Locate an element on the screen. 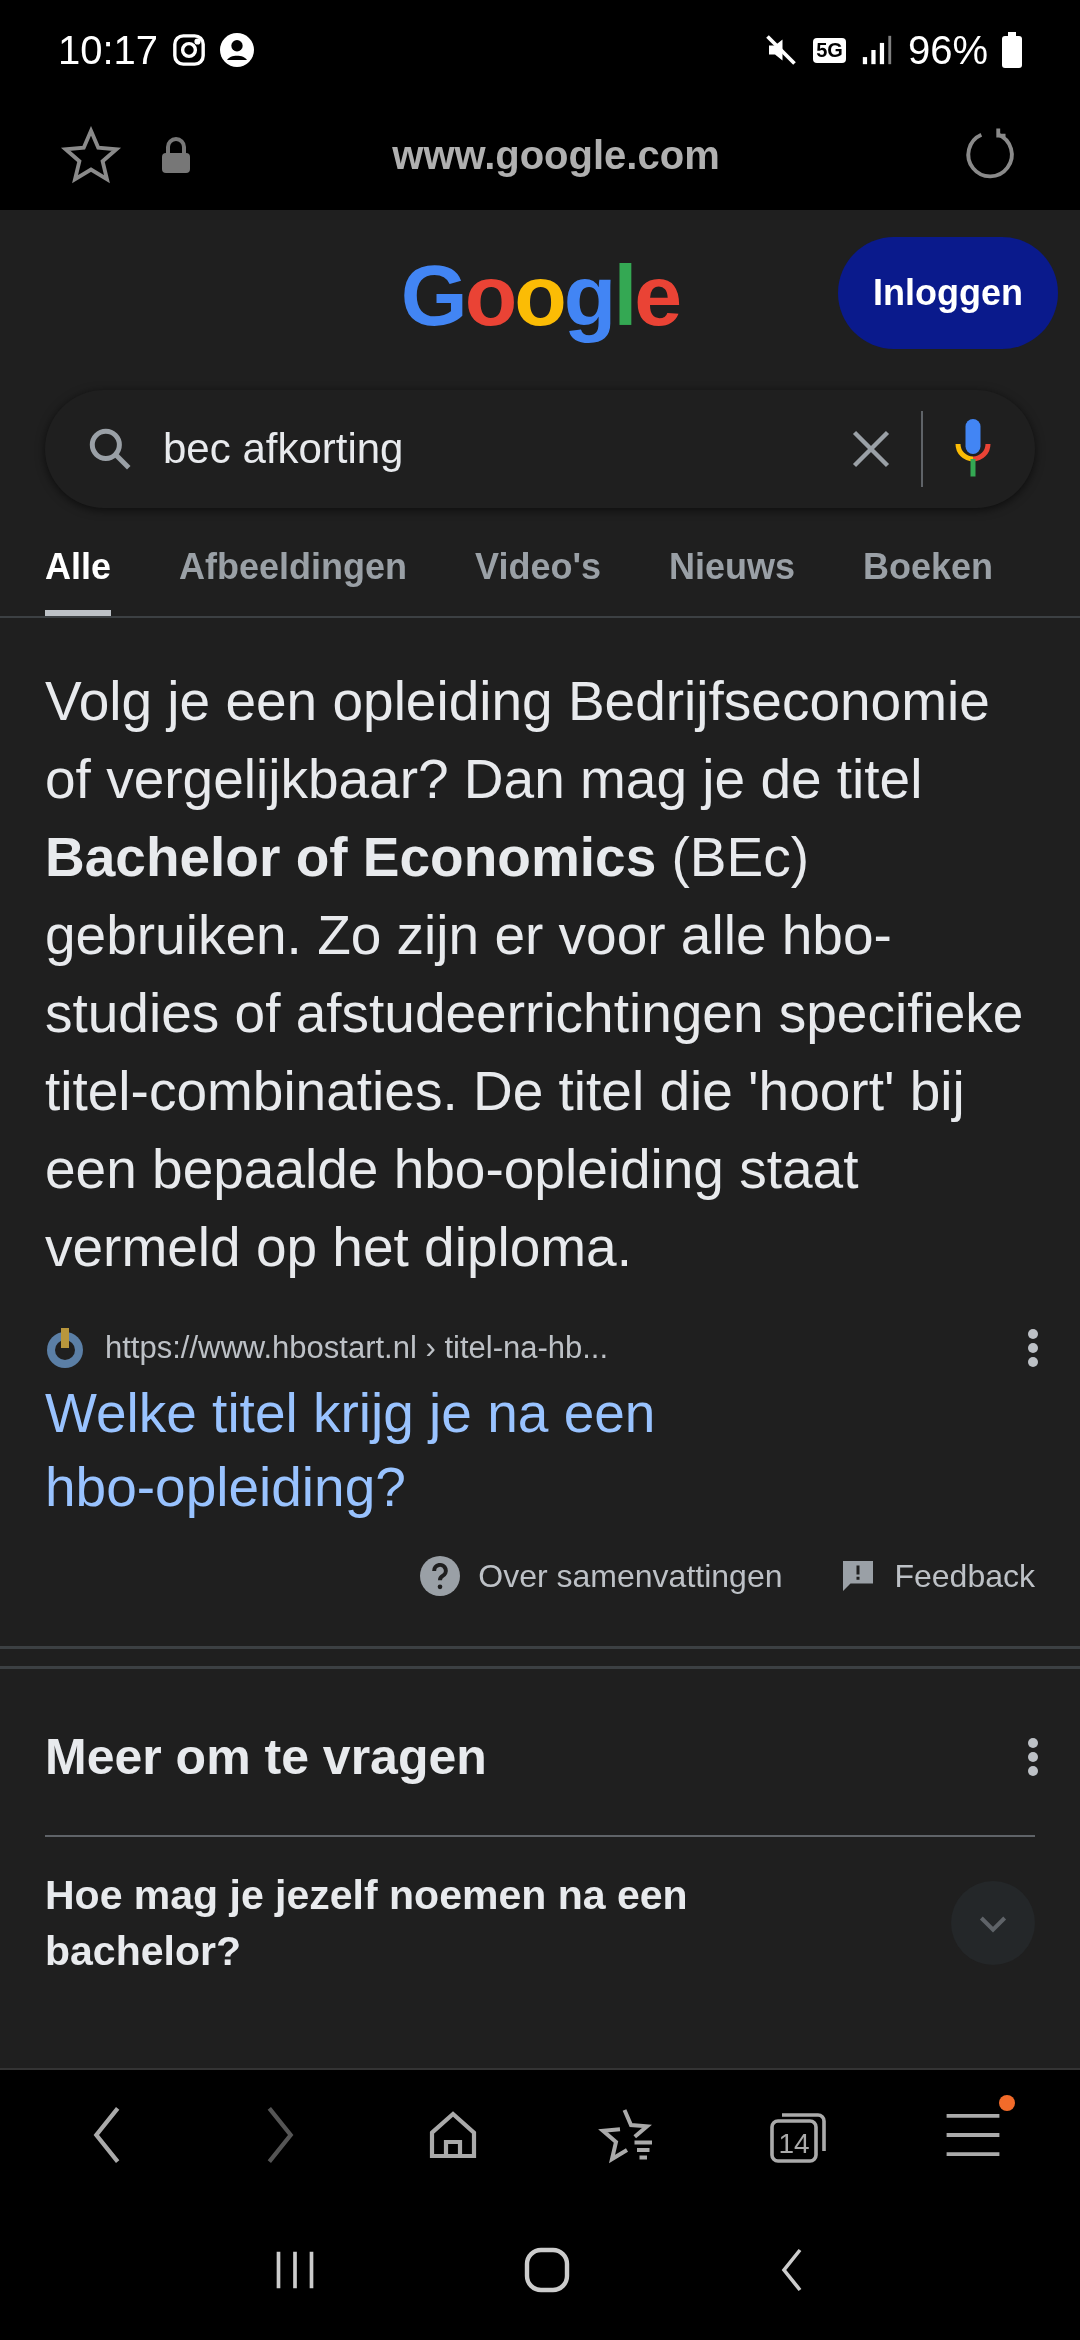  section-title: Meer om te vragen is located at coordinates (266, 1757).